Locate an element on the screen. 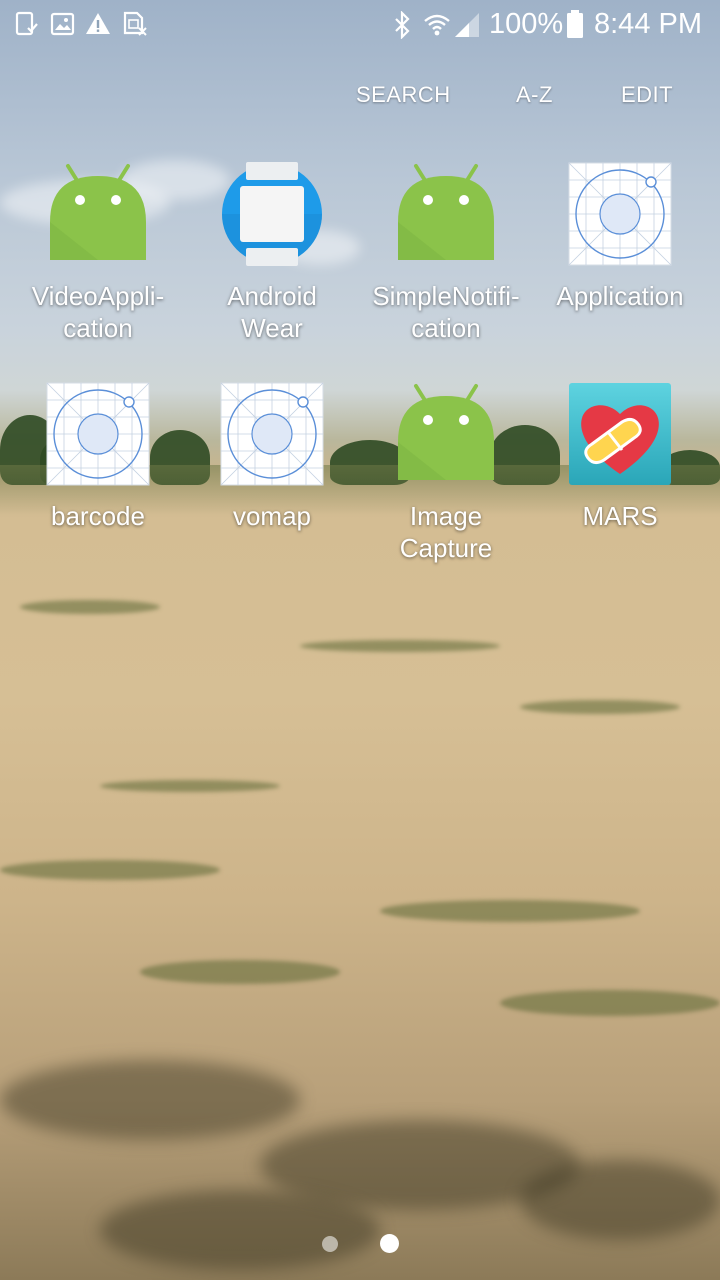 This screenshot has width=720, height=1280. app-application: Application is located at coordinates (620, 237).